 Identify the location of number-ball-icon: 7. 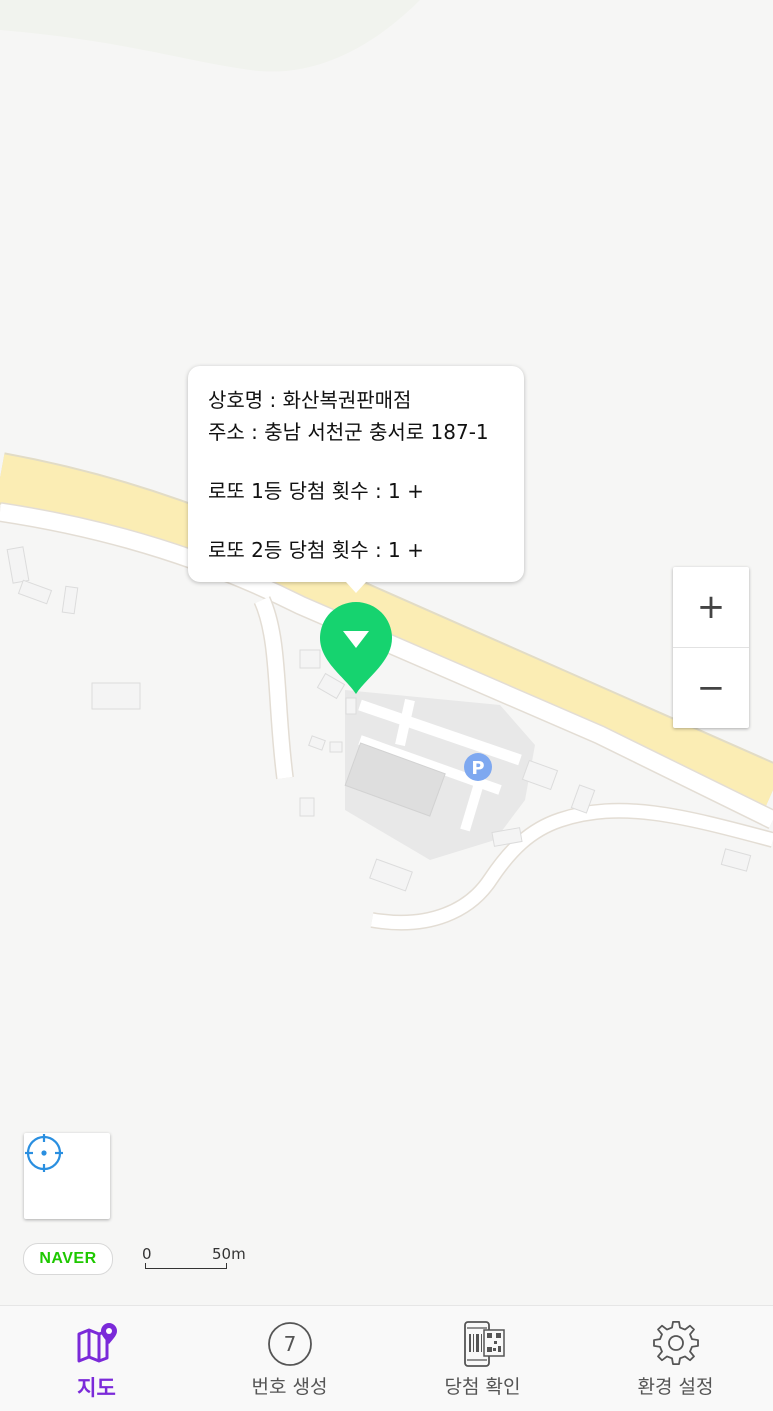
(289, 1344).